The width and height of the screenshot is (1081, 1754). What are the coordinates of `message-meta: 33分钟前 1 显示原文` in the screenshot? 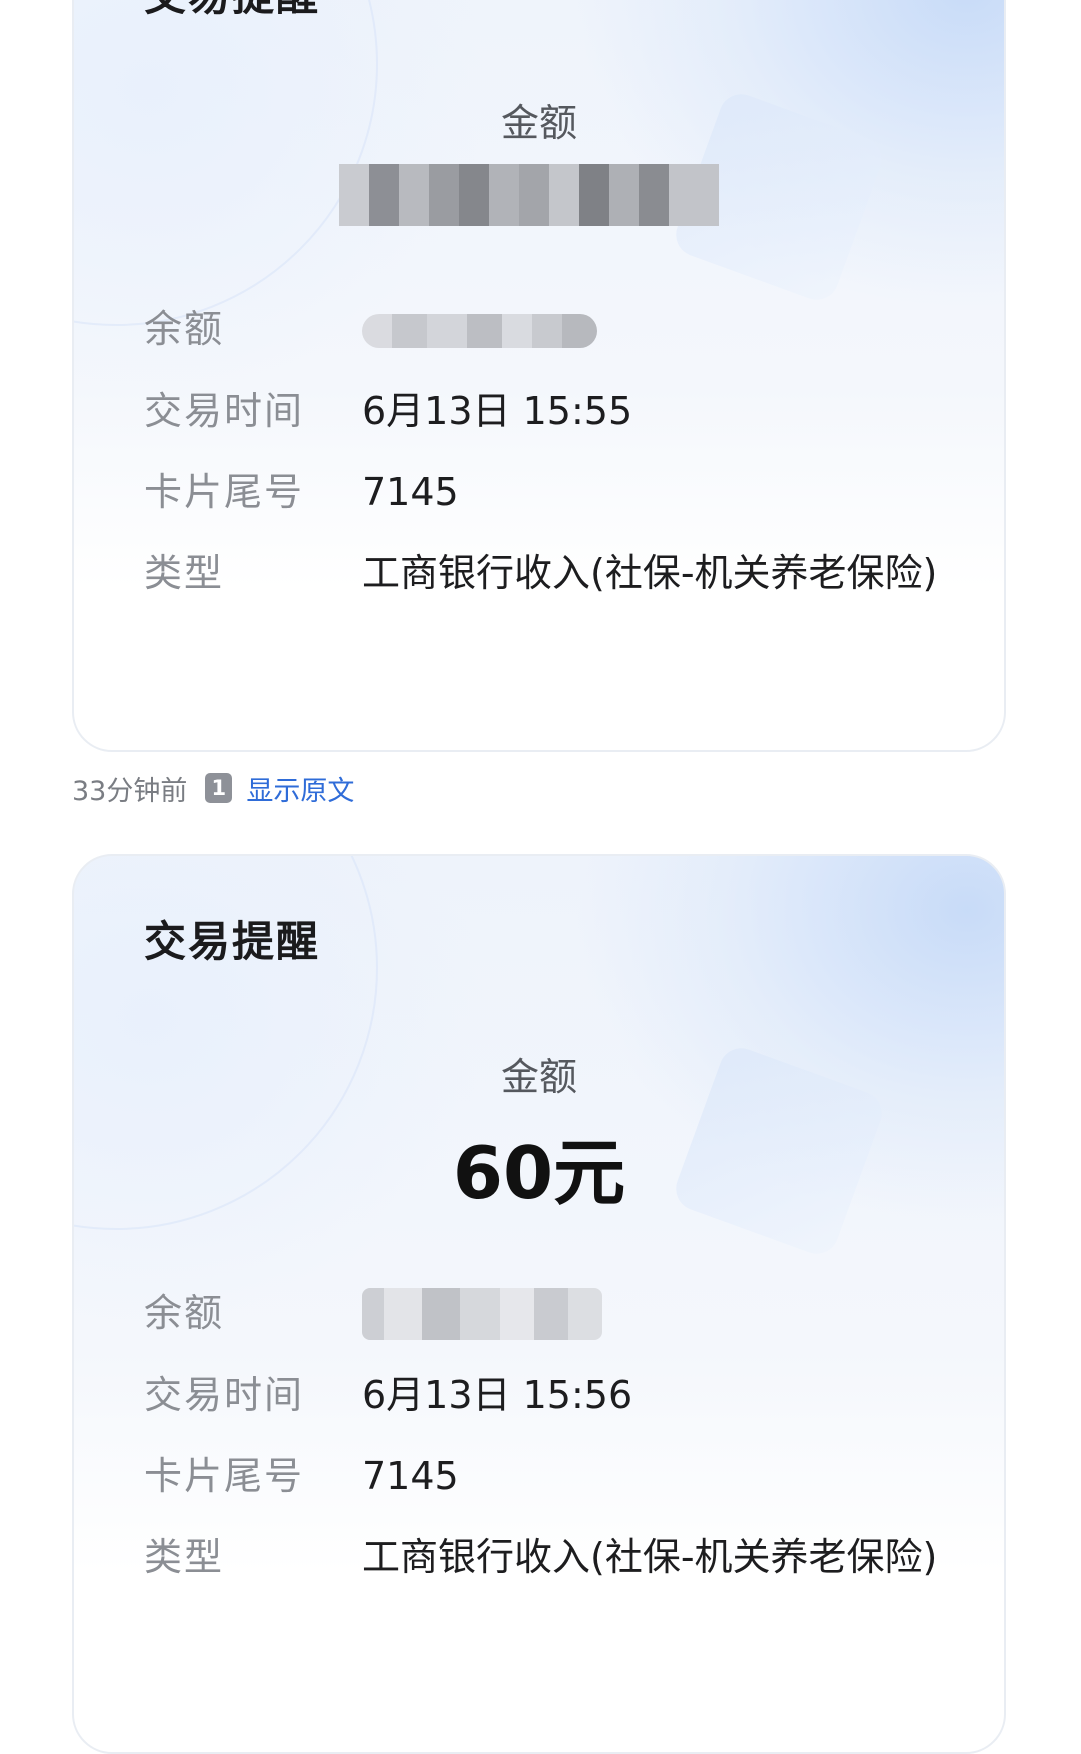 It's located at (213, 788).